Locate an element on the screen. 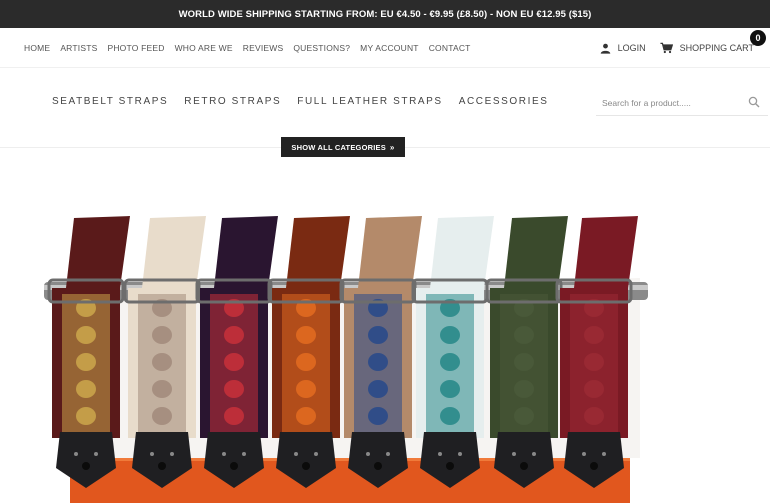 This screenshot has width=770, height=503. product-search is located at coordinates (682, 103).